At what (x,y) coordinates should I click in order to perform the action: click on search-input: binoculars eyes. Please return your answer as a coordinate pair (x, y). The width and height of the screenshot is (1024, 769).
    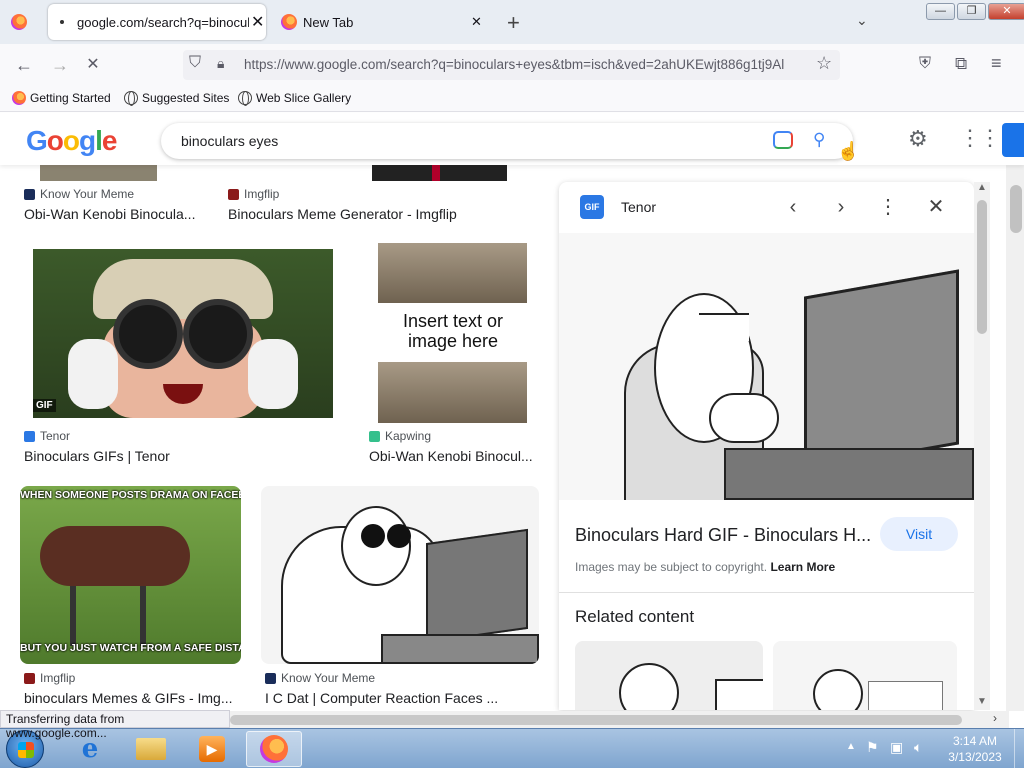
    Looking at the image, I should click on (229, 141).